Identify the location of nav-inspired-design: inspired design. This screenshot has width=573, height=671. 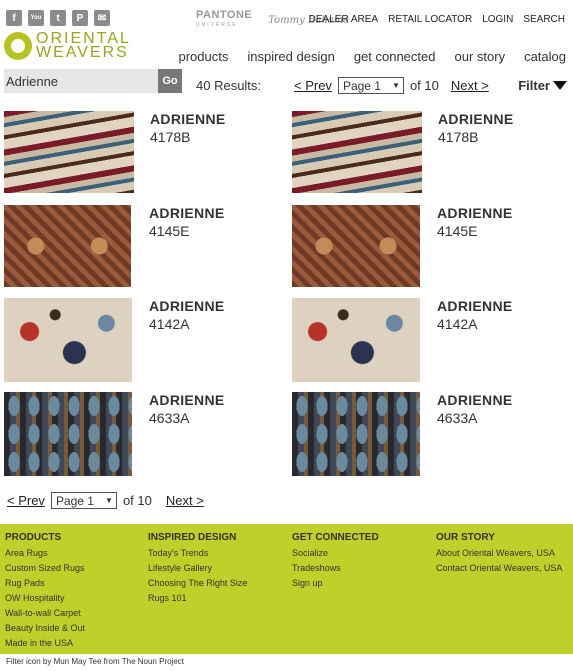
(290, 56).